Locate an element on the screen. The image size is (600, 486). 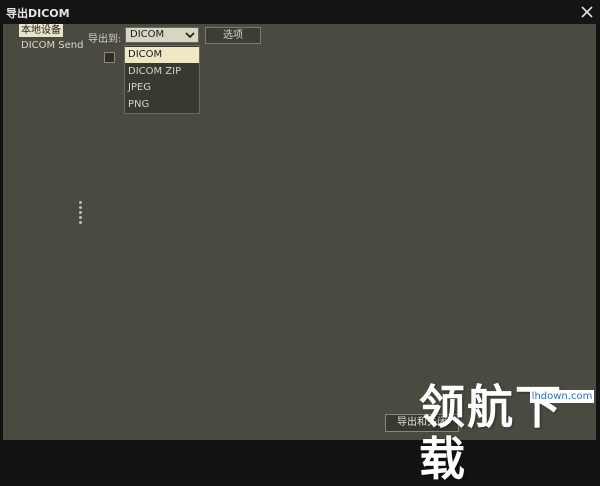
sidebar-item-local-device: 本地设备 is located at coordinates (41, 30).